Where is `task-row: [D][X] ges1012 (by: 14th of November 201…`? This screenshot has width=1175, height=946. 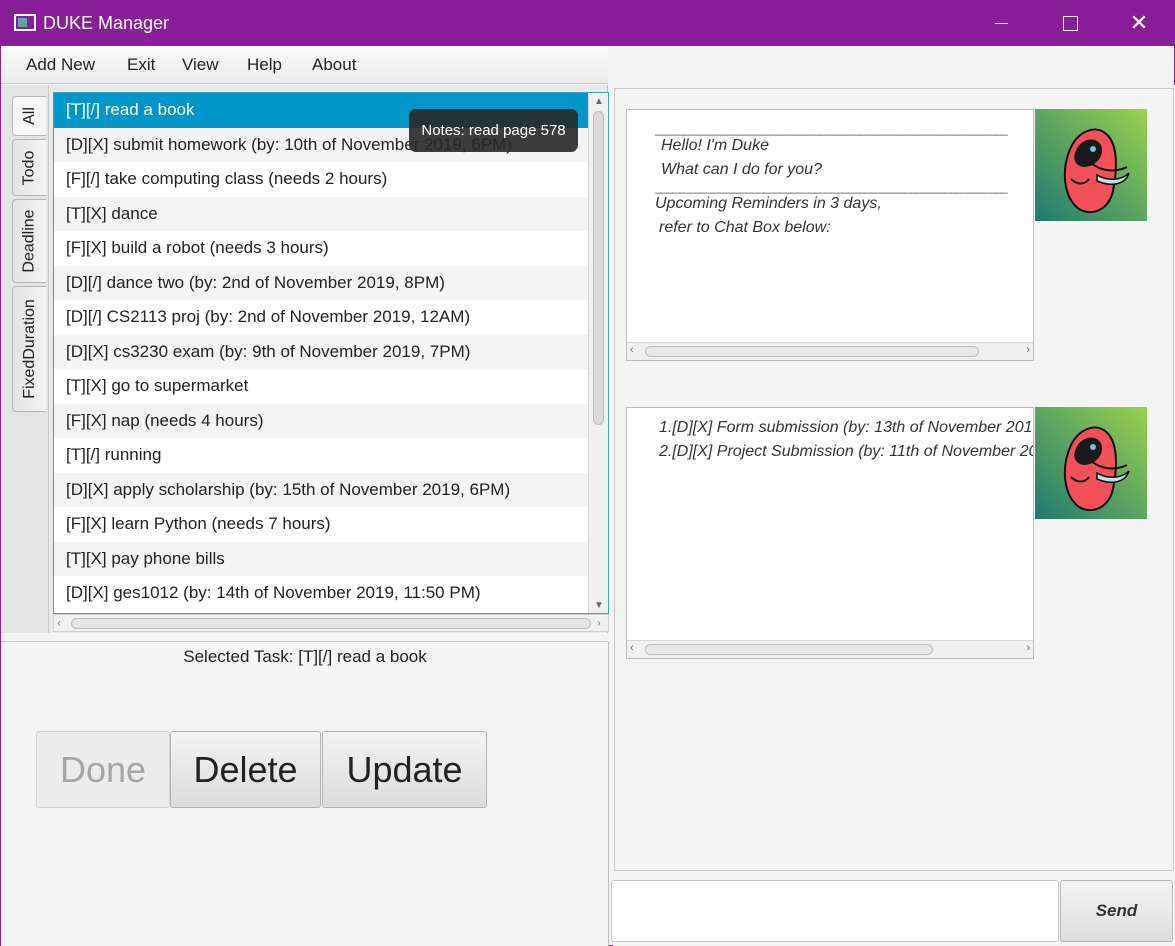 task-row: [D][X] ges1012 (by: 14th of November 201… is located at coordinates (321, 593).